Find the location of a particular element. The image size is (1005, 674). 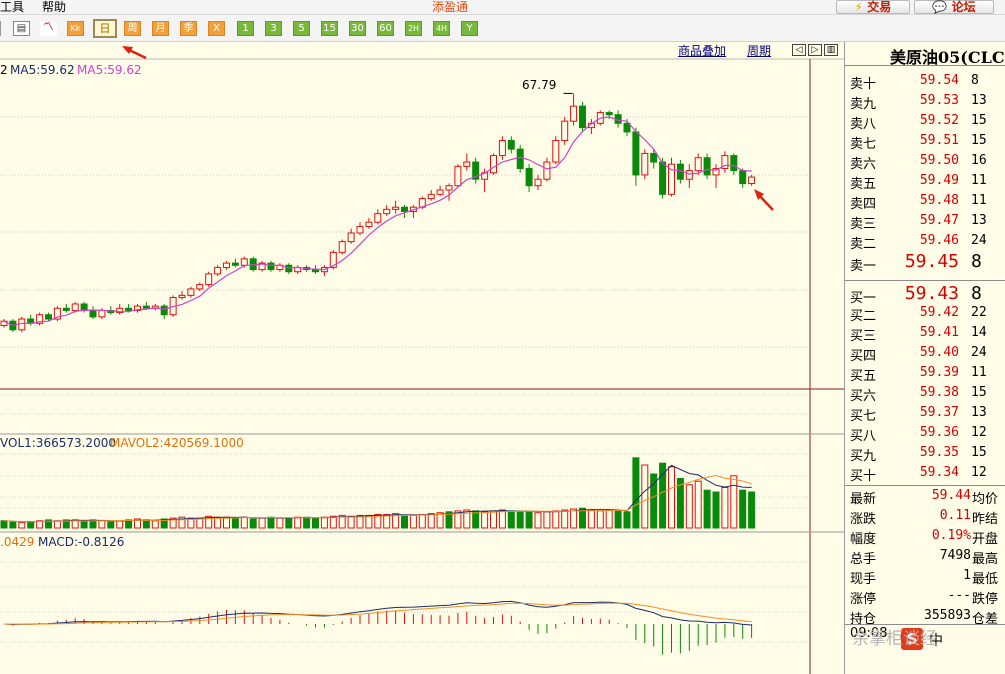

bid-row: 买四 59.40 24 is located at coordinates (925, 353).